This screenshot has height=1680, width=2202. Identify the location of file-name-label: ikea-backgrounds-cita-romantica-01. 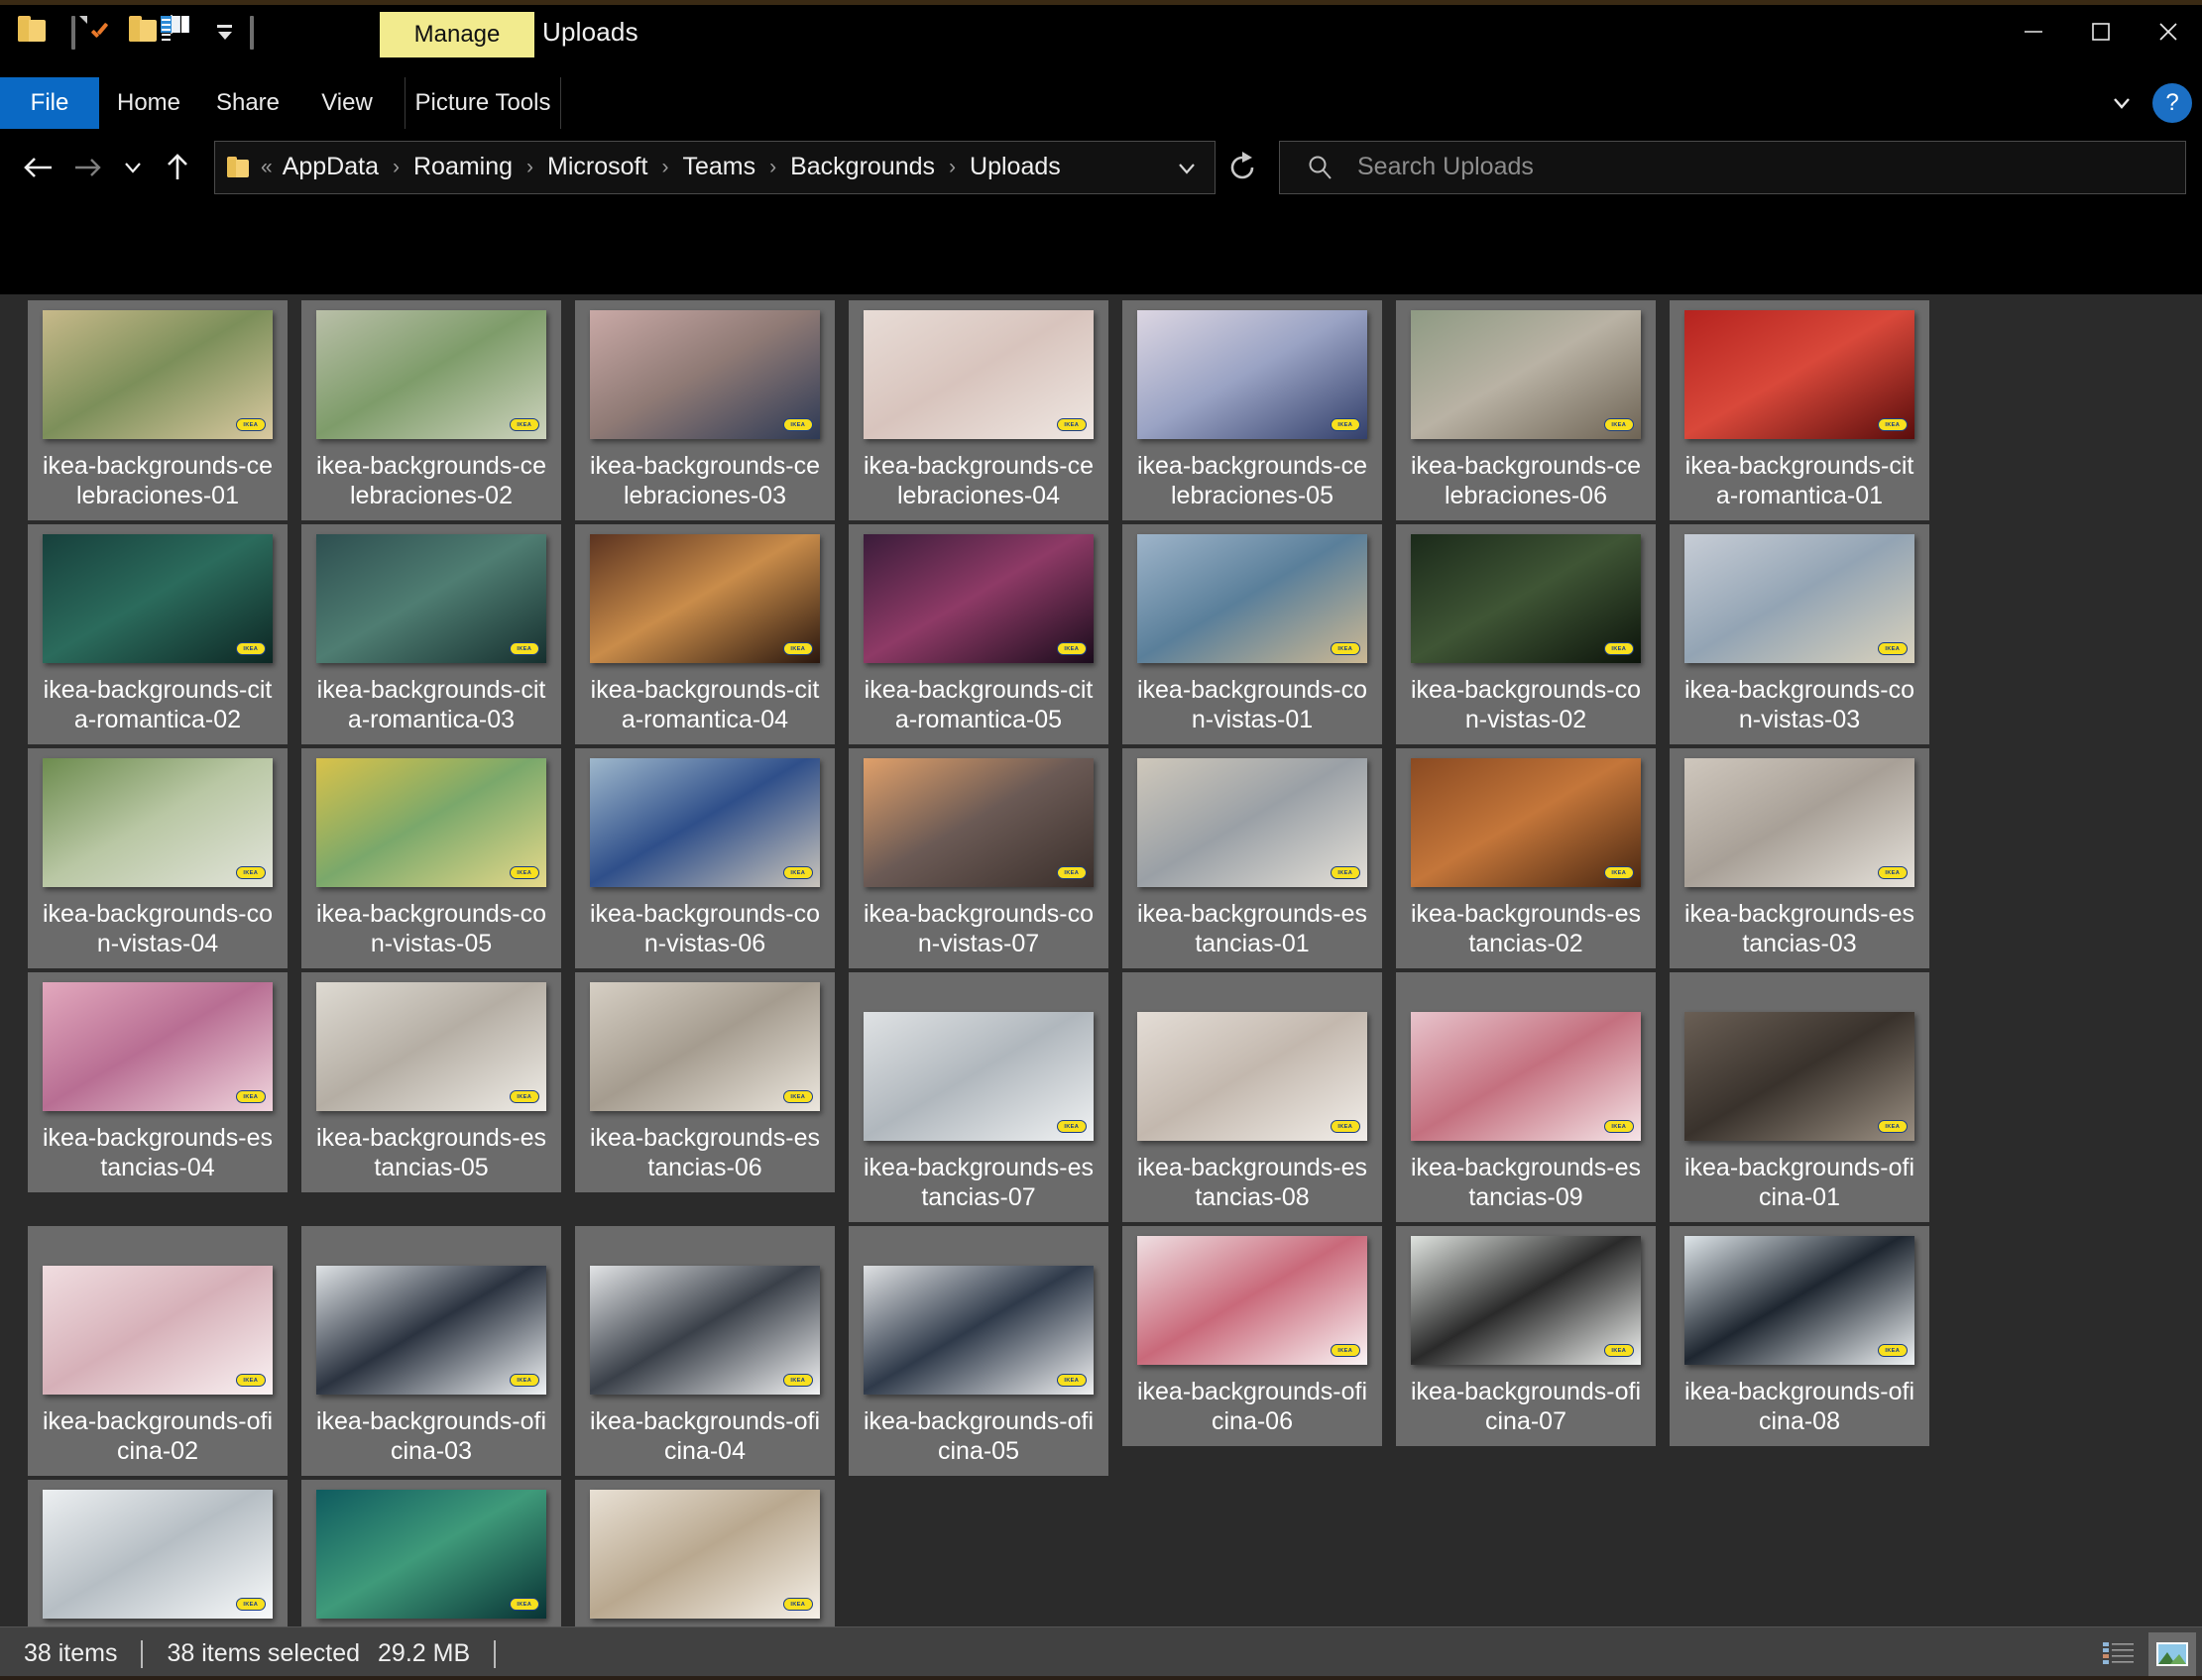
(1799, 480).